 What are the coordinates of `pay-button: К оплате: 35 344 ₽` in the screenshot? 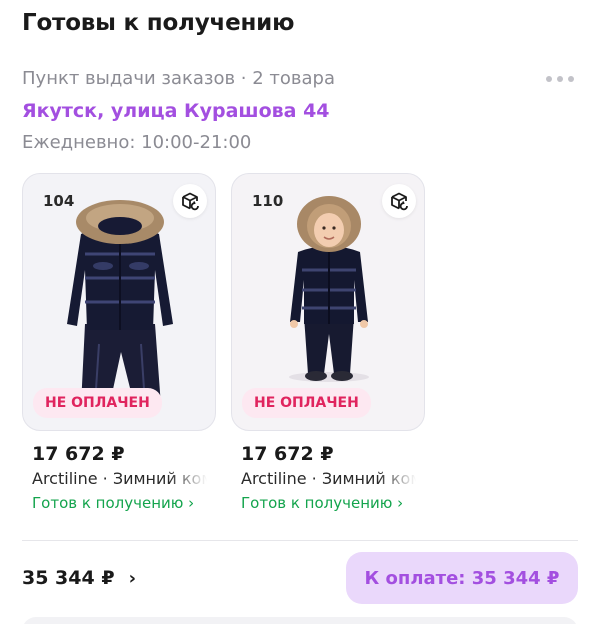 It's located at (462, 578).